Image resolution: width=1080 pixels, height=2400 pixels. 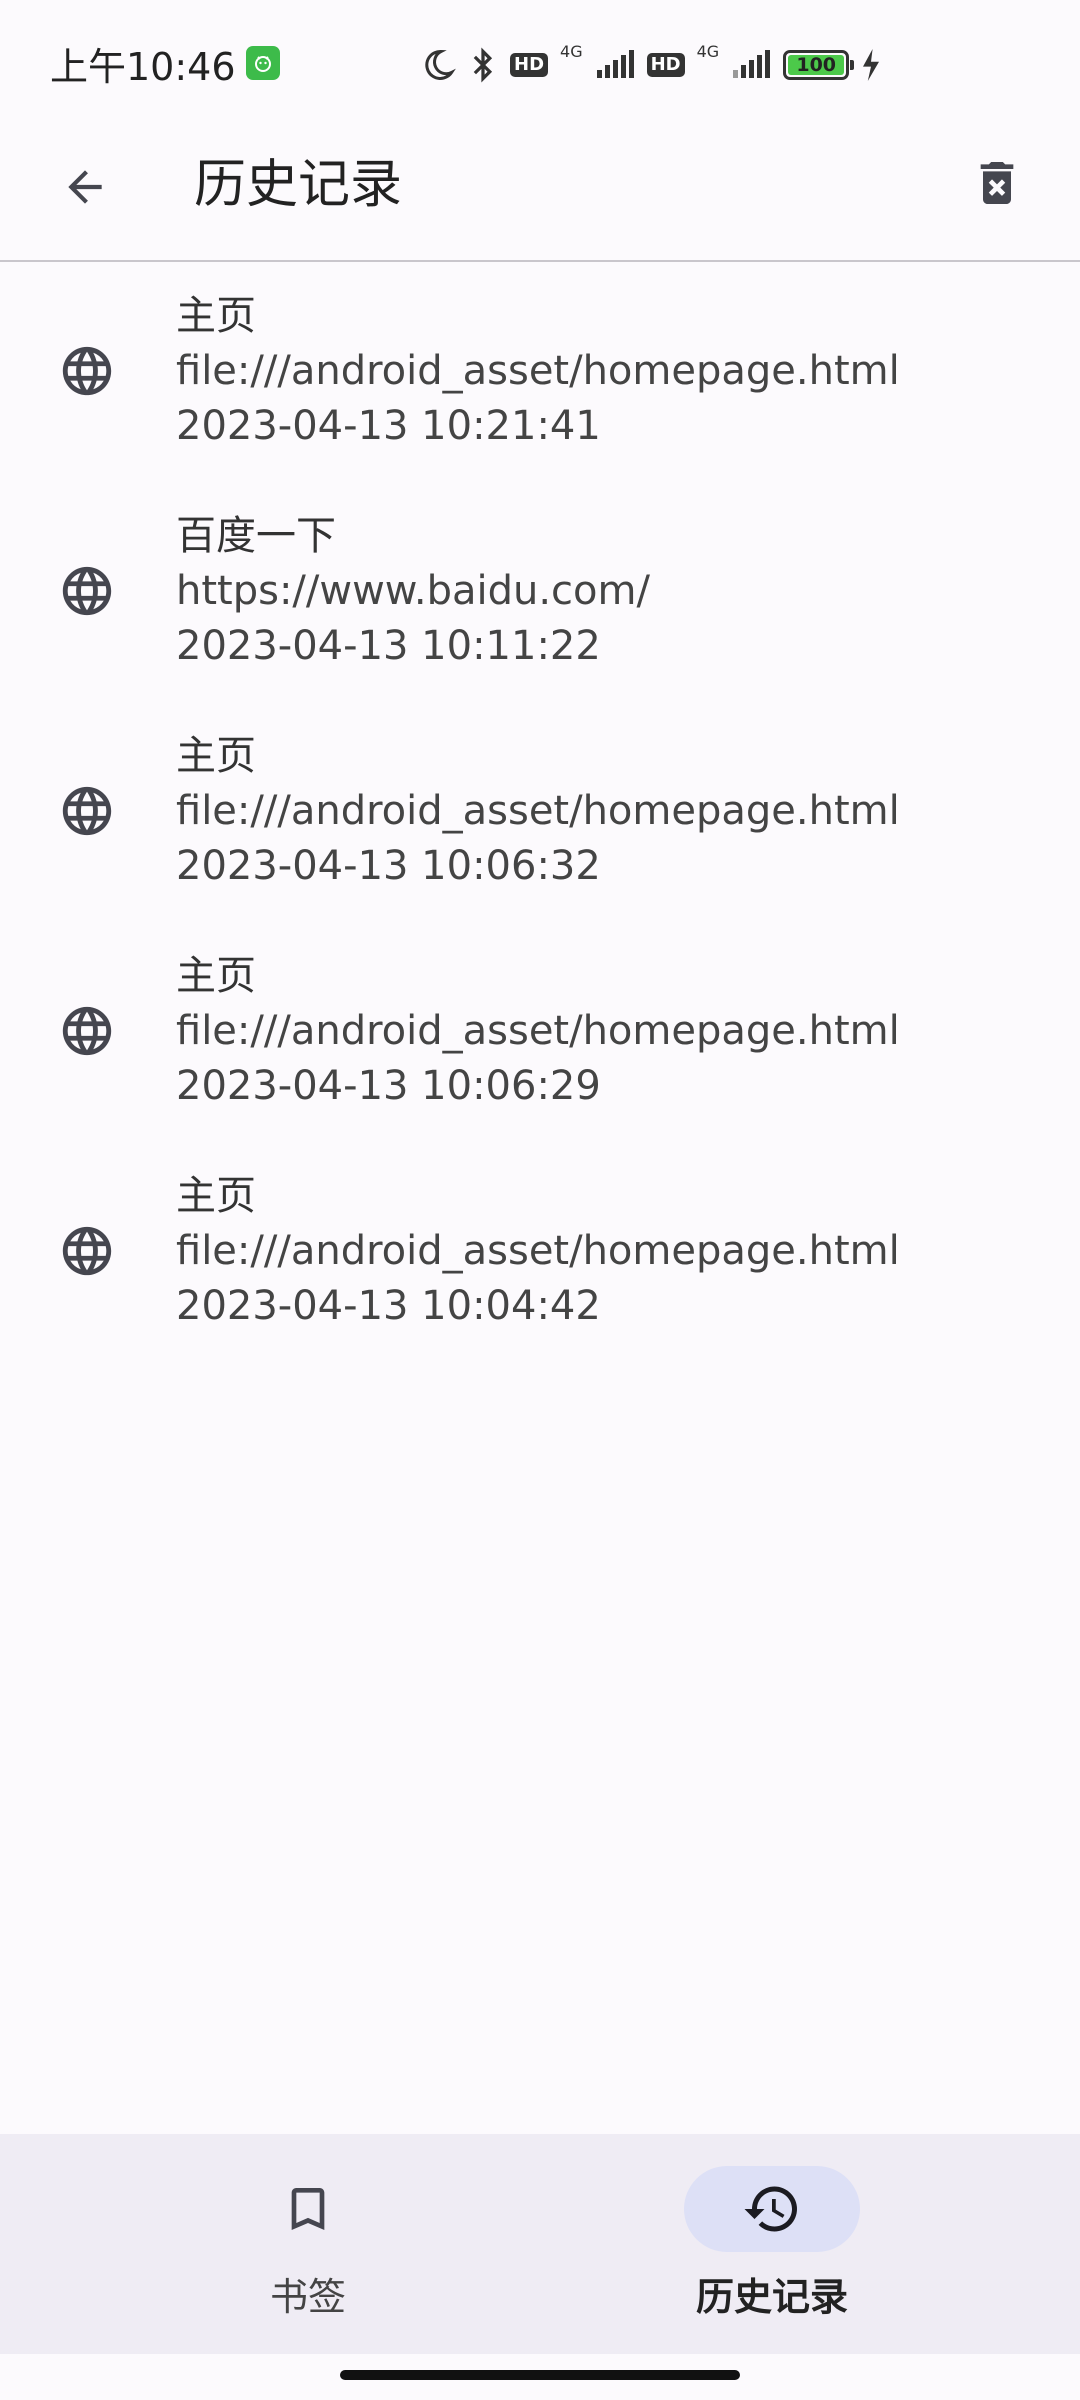 What do you see at coordinates (540, 2375) in the screenshot?
I see `gesture-navigation-bar` at bounding box center [540, 2375].